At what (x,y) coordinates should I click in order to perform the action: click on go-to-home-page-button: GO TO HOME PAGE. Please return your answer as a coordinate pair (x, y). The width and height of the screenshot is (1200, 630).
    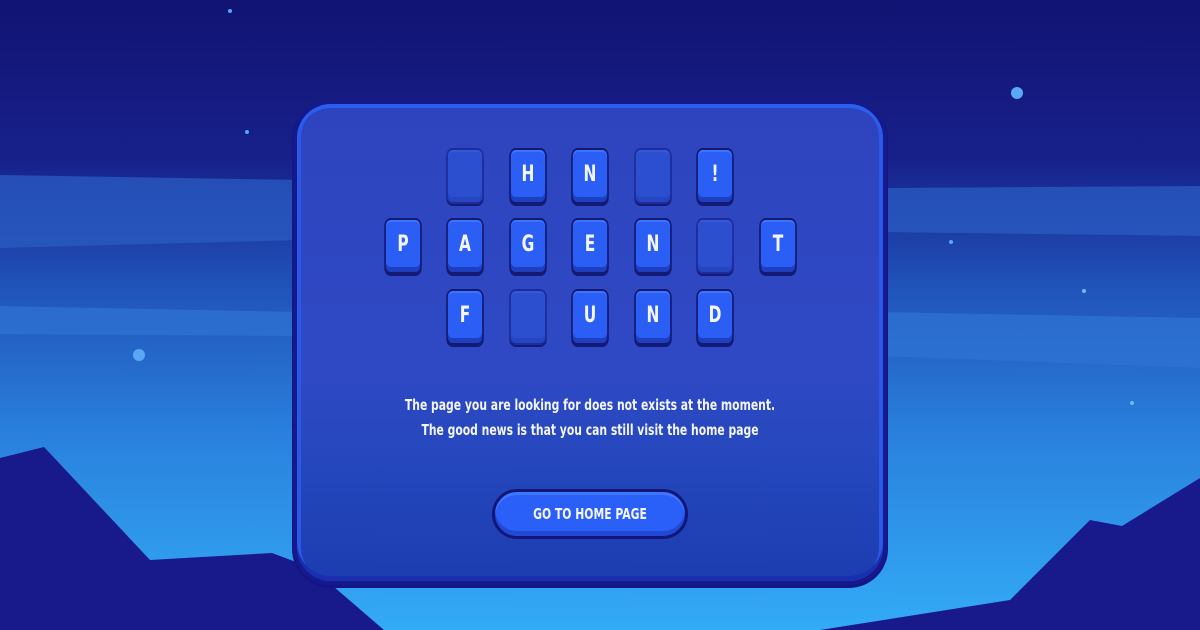
    Looking at the image, I should click on (590, 514).